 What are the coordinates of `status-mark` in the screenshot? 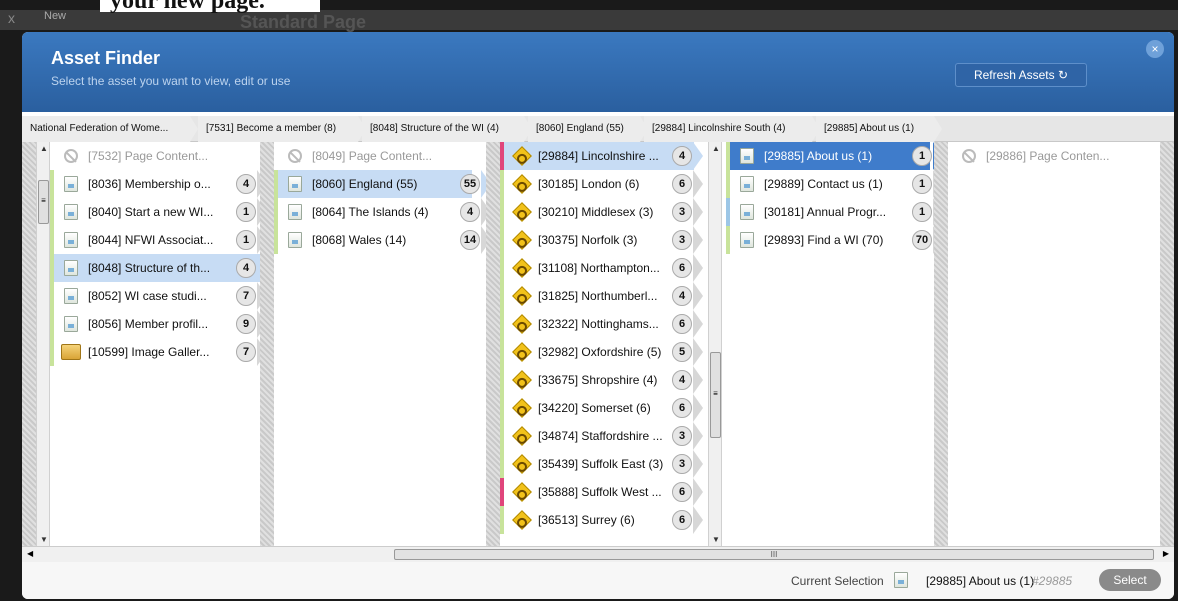 It's located at (502, 408).